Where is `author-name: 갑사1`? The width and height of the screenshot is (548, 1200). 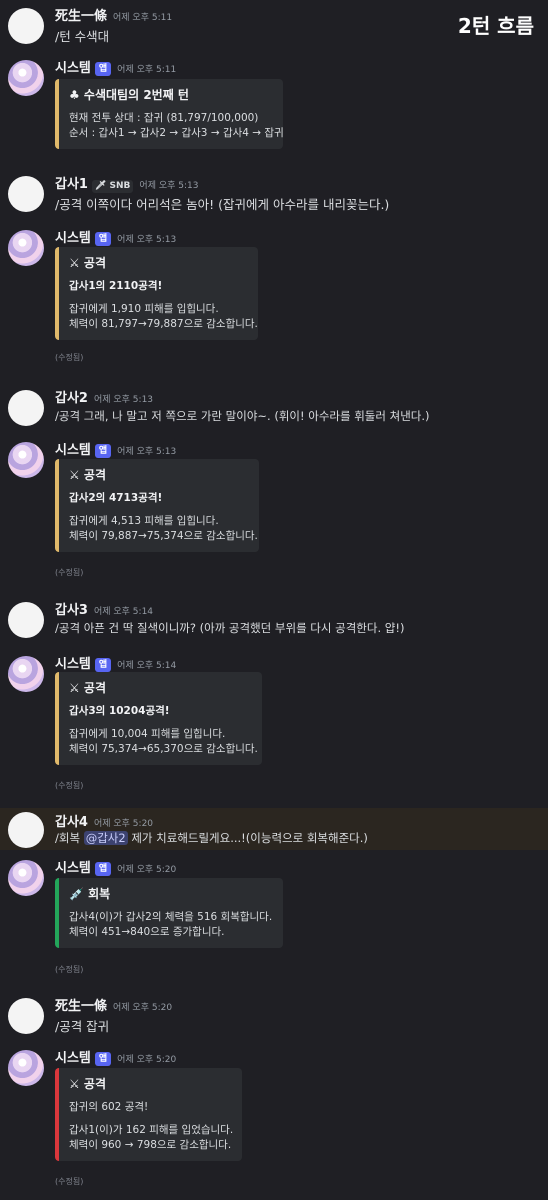
author-name: 갑사1 is located at coordinates (71, 184).